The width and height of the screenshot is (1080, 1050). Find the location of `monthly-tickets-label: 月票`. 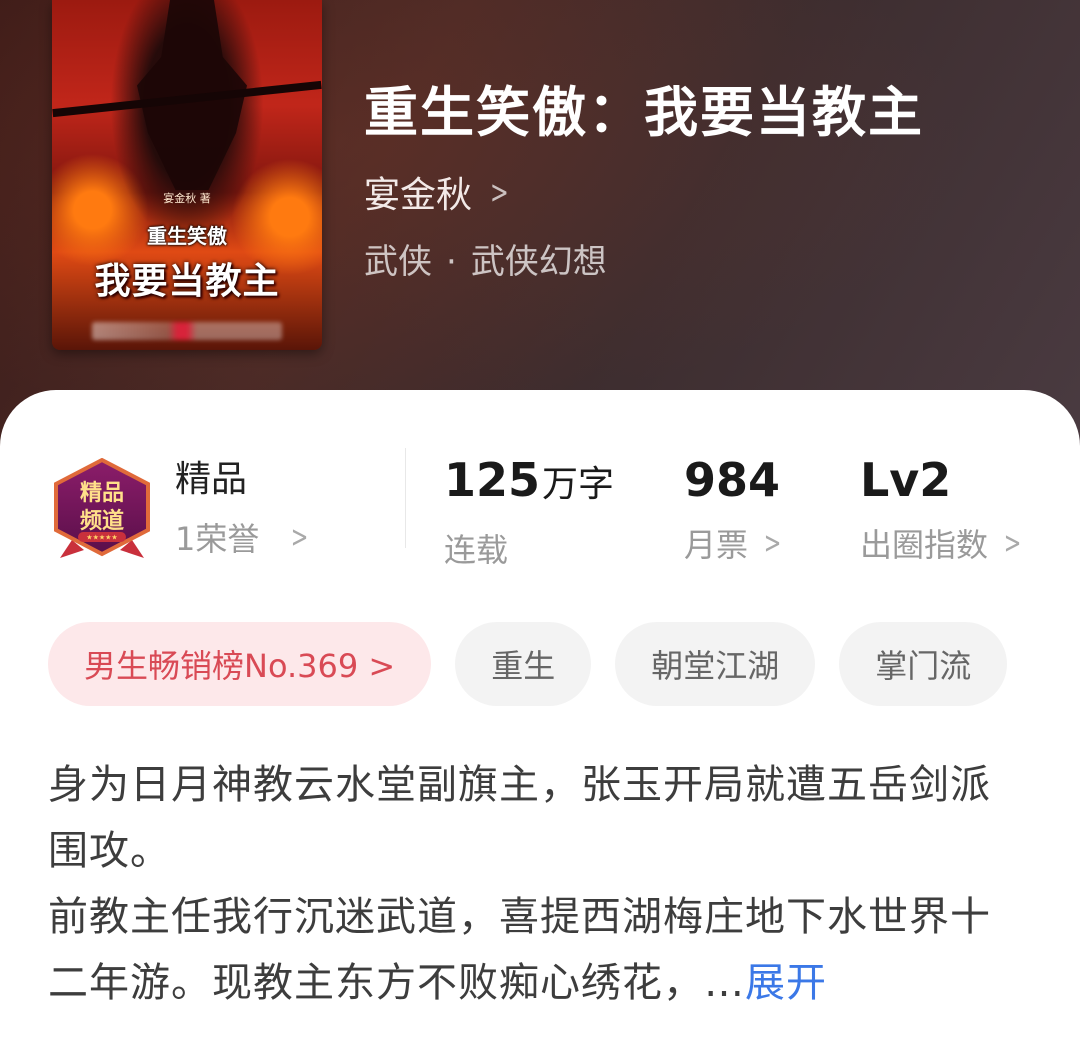

monthly-tickets-label: 月票 is located at coordinates (716, 545).